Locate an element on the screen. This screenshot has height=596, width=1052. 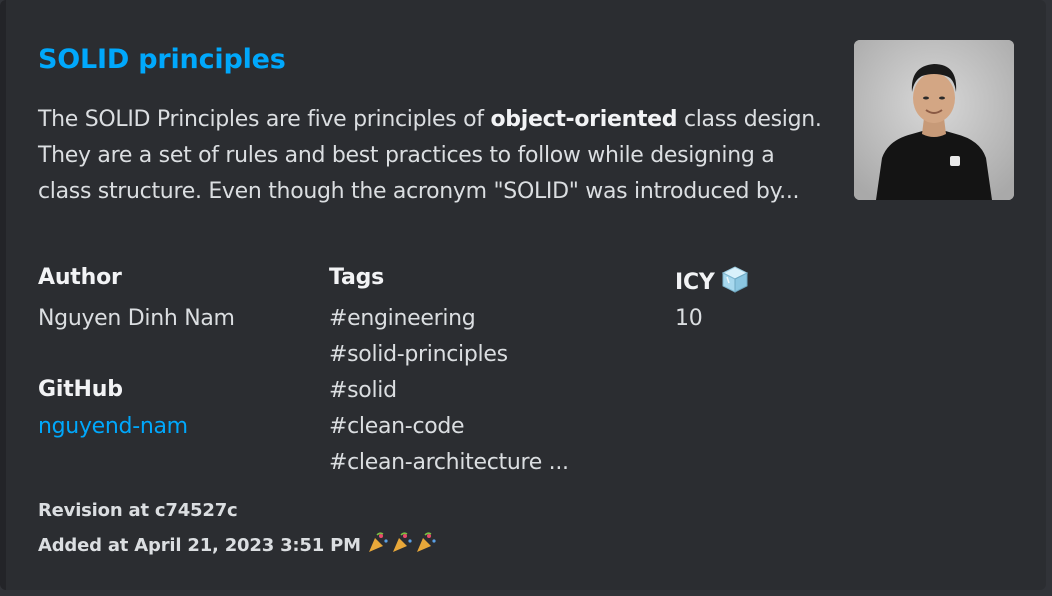
author-field-value: Nguyen Dinh Nam is located at coordinates (136, 318).